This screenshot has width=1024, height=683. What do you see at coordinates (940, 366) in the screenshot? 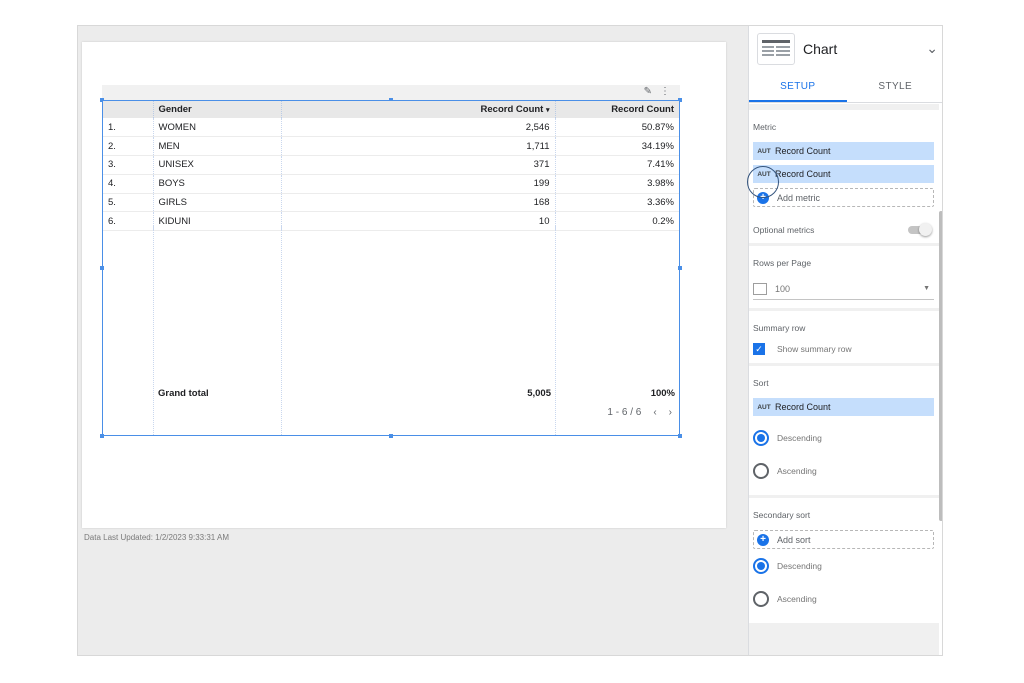
I see `panel-scrollbar` at bounding box center [940, 366].